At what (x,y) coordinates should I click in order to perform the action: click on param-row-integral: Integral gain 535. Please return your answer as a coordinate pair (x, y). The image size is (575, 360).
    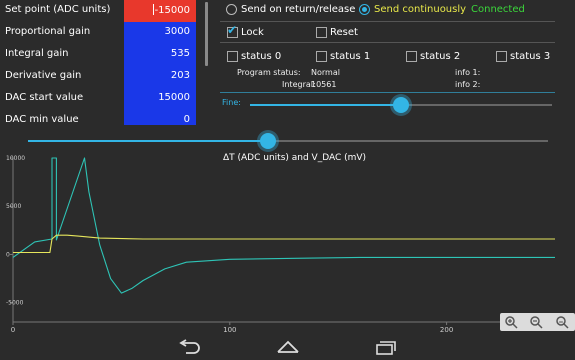
    Looking at the image, I should click on (100, 55).